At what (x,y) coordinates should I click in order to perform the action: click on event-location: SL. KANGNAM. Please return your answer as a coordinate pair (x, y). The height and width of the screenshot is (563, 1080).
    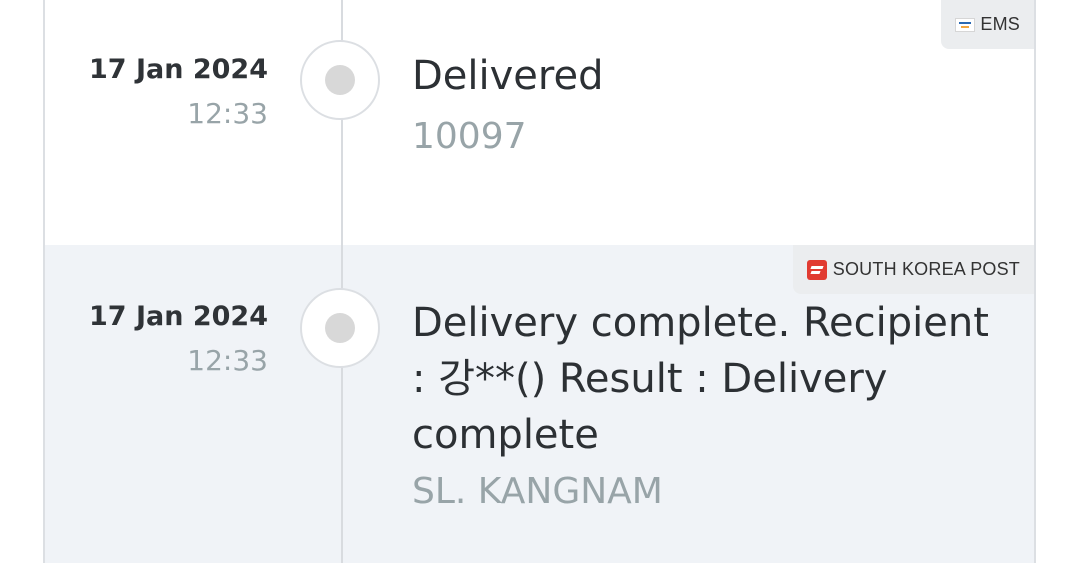
    Looking at the image, I should click on (537, 491).